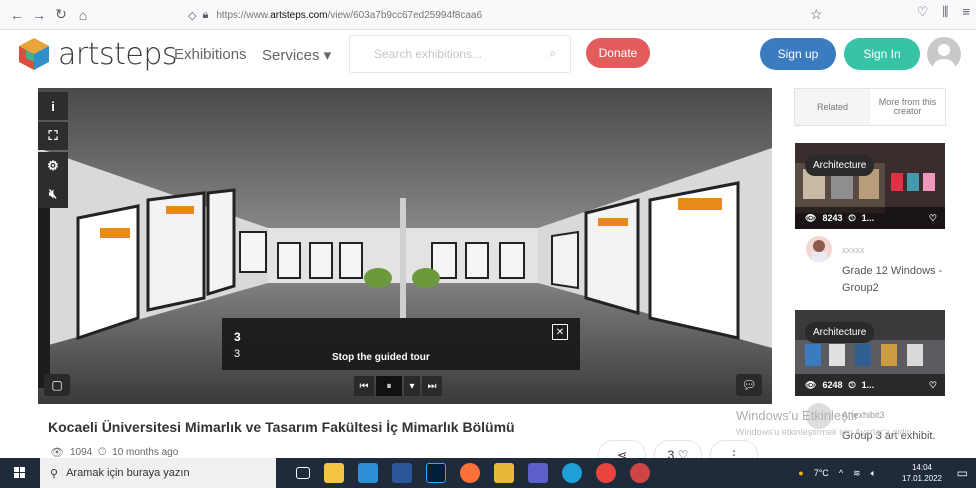  What do you see at coordinates (870, 186) in the screenshot?
I see `related-card-1: Architecture 👁︎ 8243 🕓︎ 1... ♡` at bounding box center [870, 186].